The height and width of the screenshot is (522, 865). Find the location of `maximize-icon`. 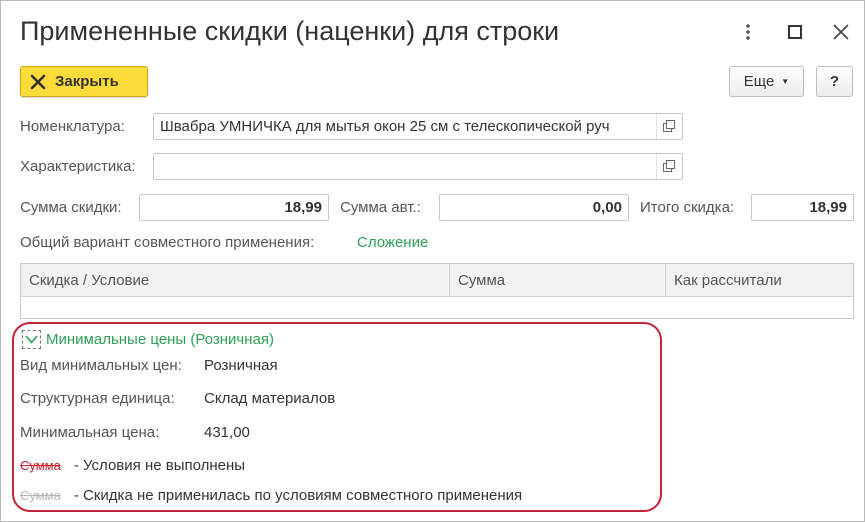

maximize-icon is located at coordinates (795, 32).